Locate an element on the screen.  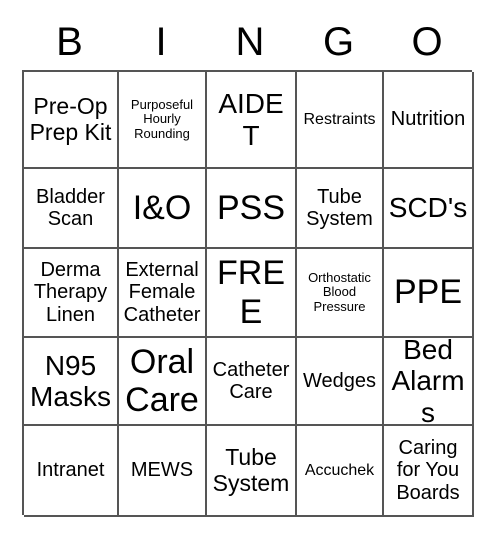
bingo-header-row: BINGO is located at coordinates (247, 42).